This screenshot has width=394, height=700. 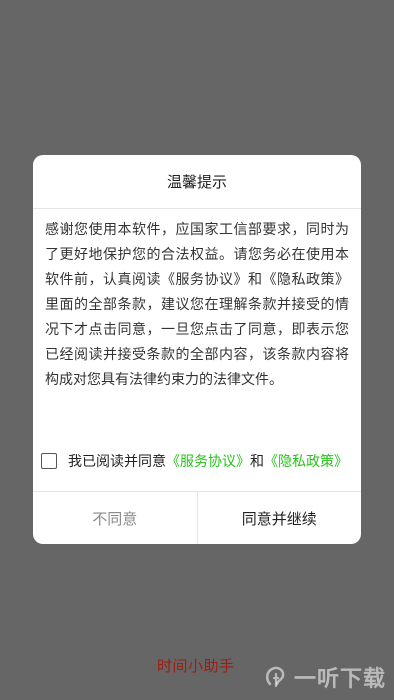 I want to click on disagree-button: 不同意, so click(x=115, y=518).